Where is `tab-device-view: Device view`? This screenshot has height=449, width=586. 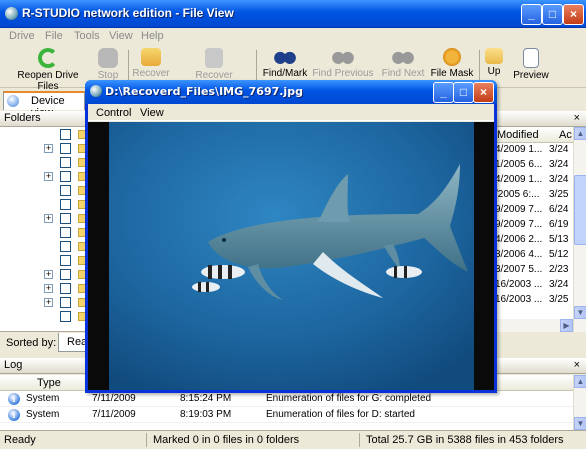 tab-device-view: Device view is located at coordinates (44, 105).